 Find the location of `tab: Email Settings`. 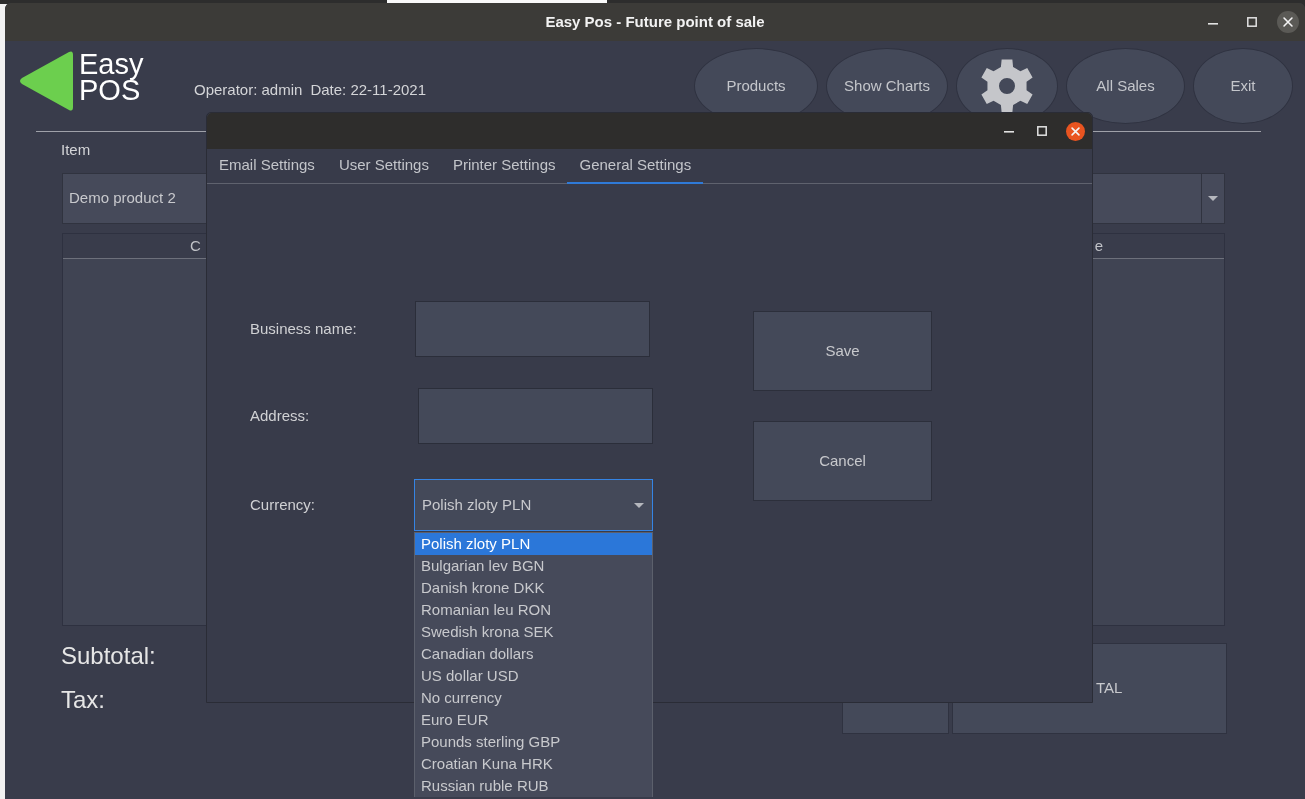

tab: Email Settings is located at coordinates (267, 166).